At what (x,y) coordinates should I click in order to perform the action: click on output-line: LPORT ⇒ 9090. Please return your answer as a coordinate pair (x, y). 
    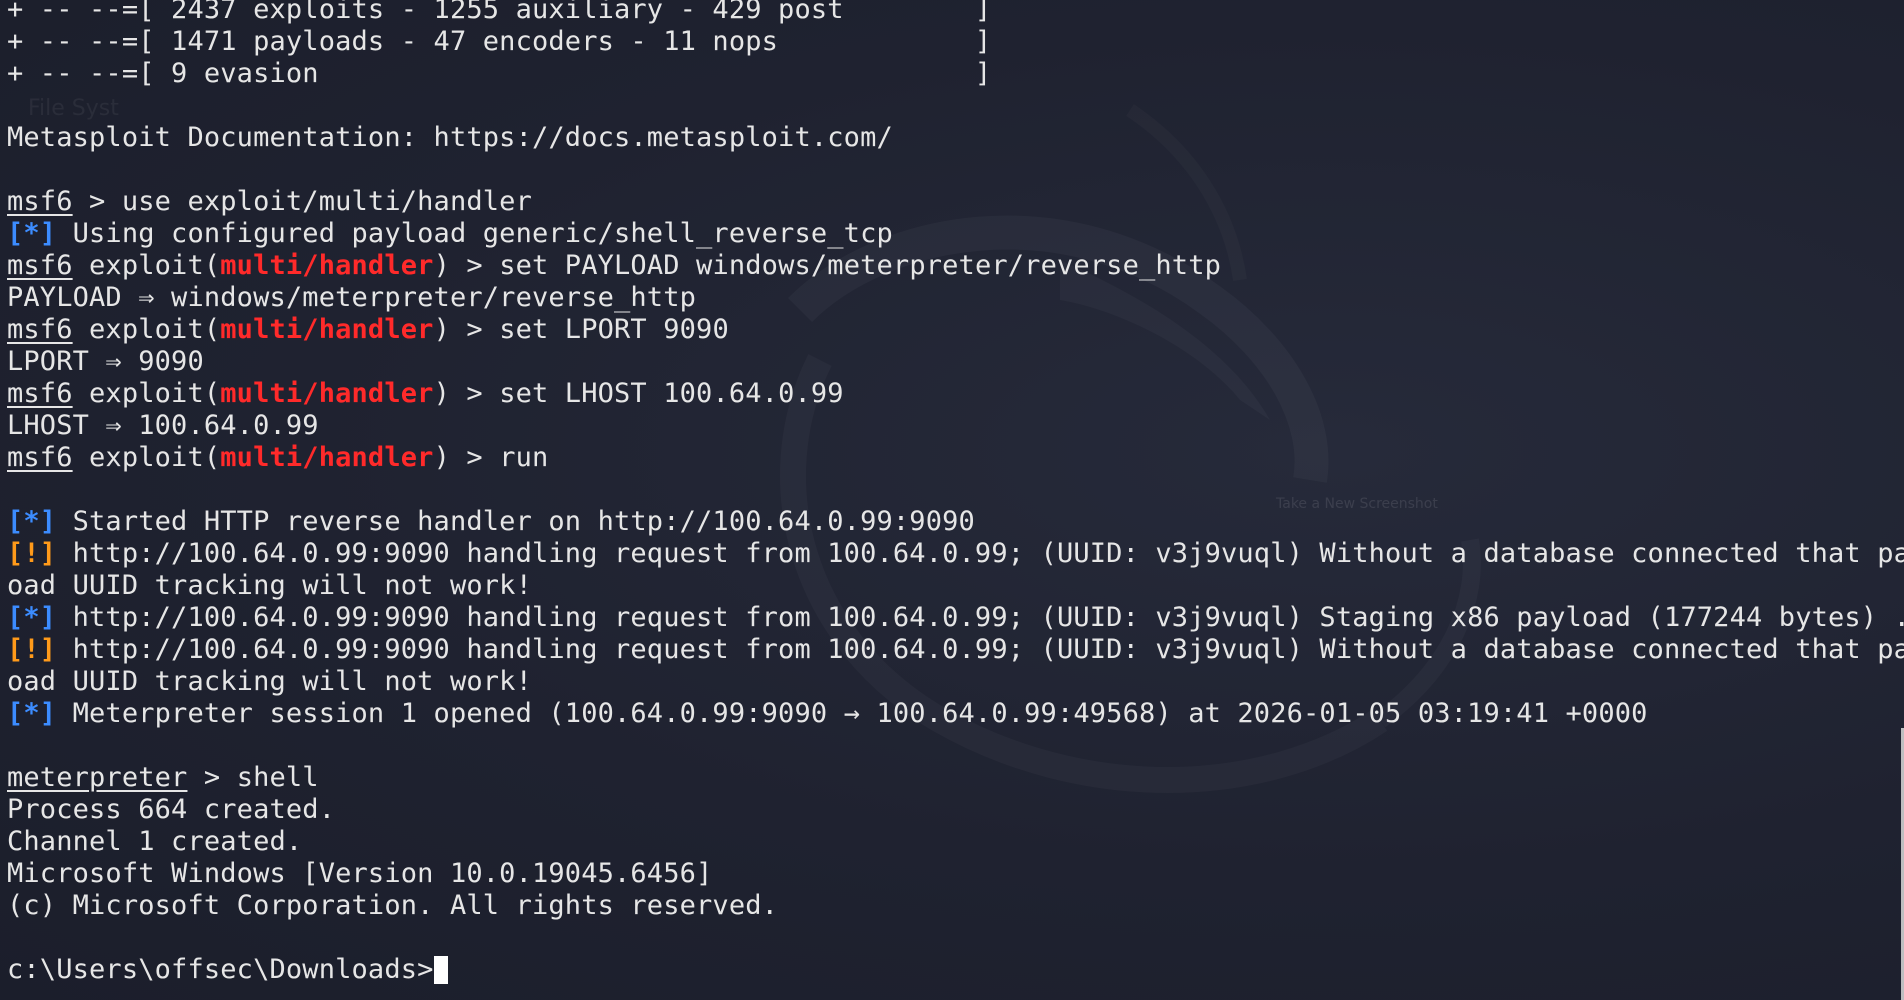
    Looking at the image, I should click on (105, 361).